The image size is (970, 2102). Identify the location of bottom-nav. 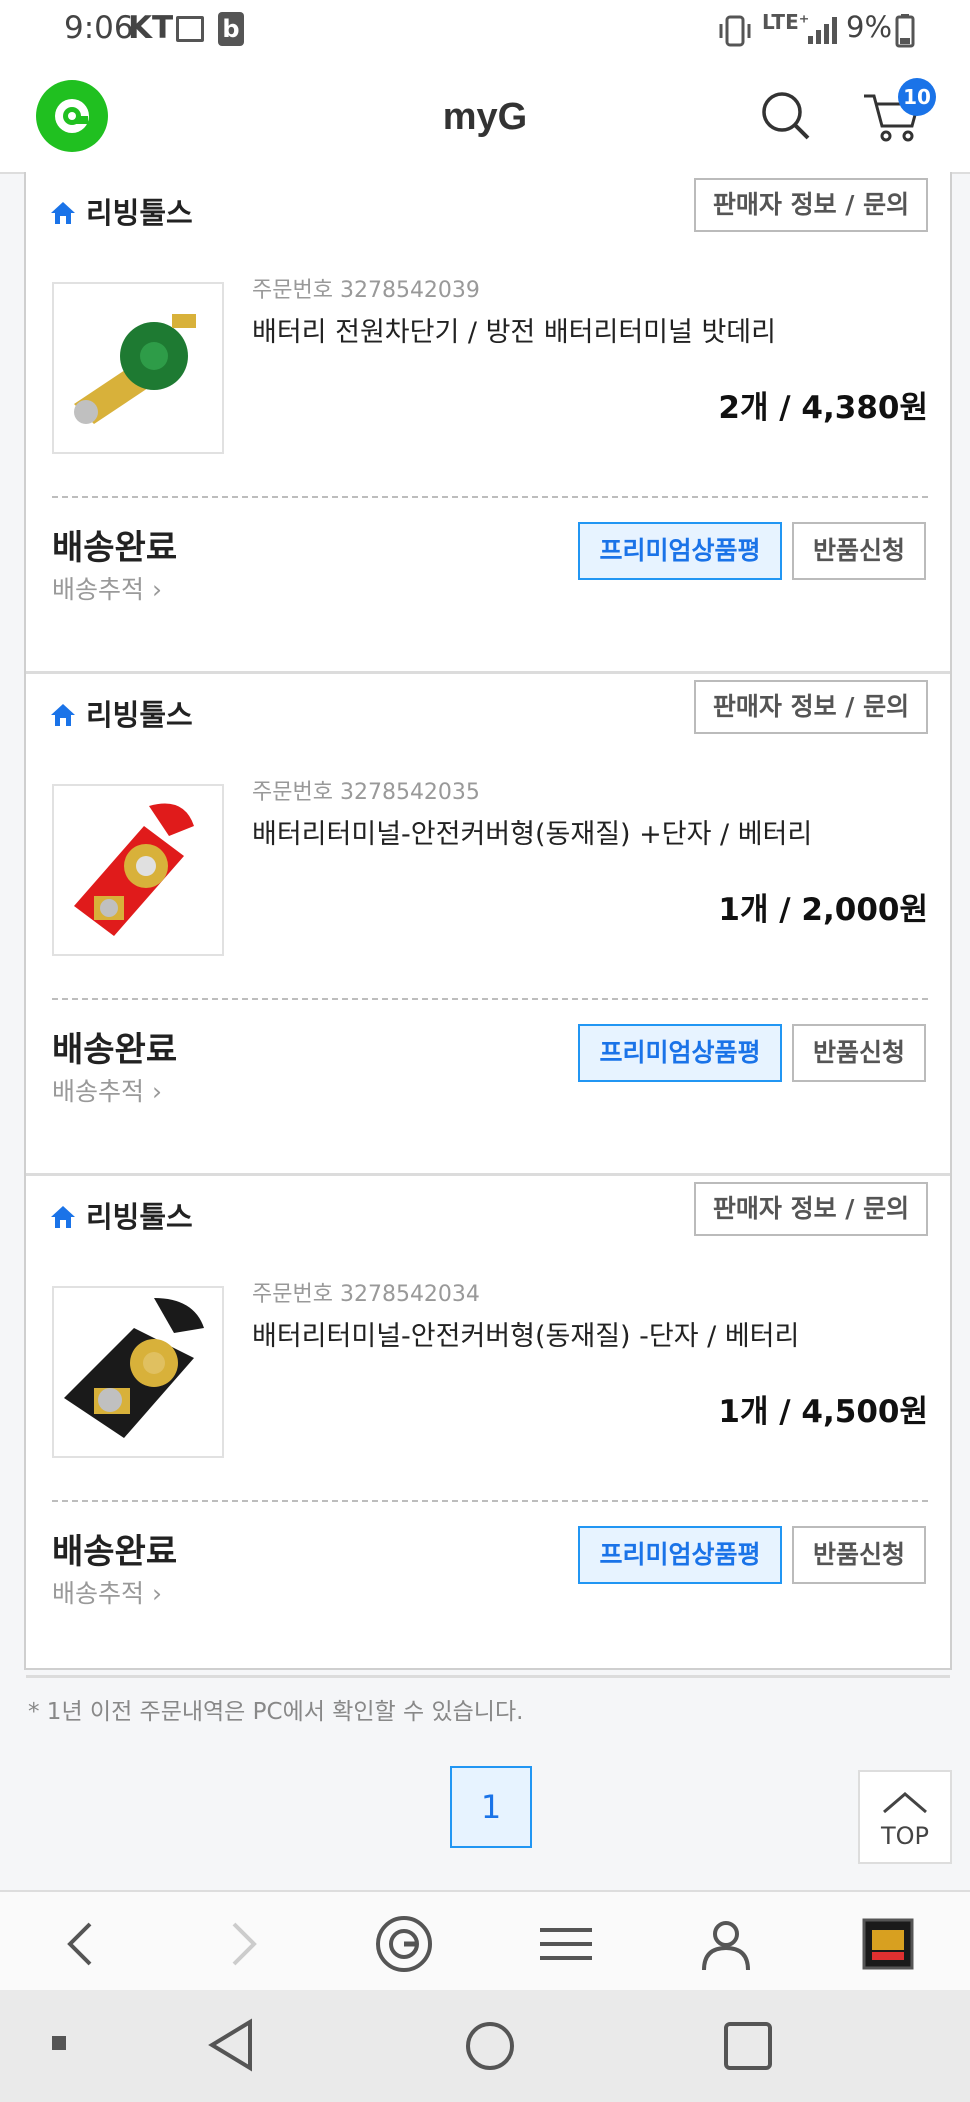
(485, 1941).